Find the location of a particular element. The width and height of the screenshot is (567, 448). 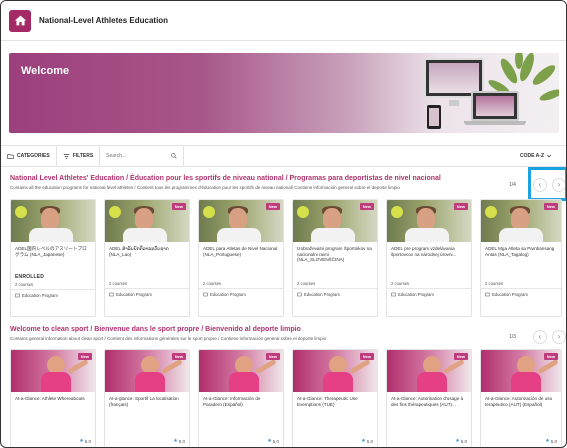

search-box is located at coordinates (142, 156).